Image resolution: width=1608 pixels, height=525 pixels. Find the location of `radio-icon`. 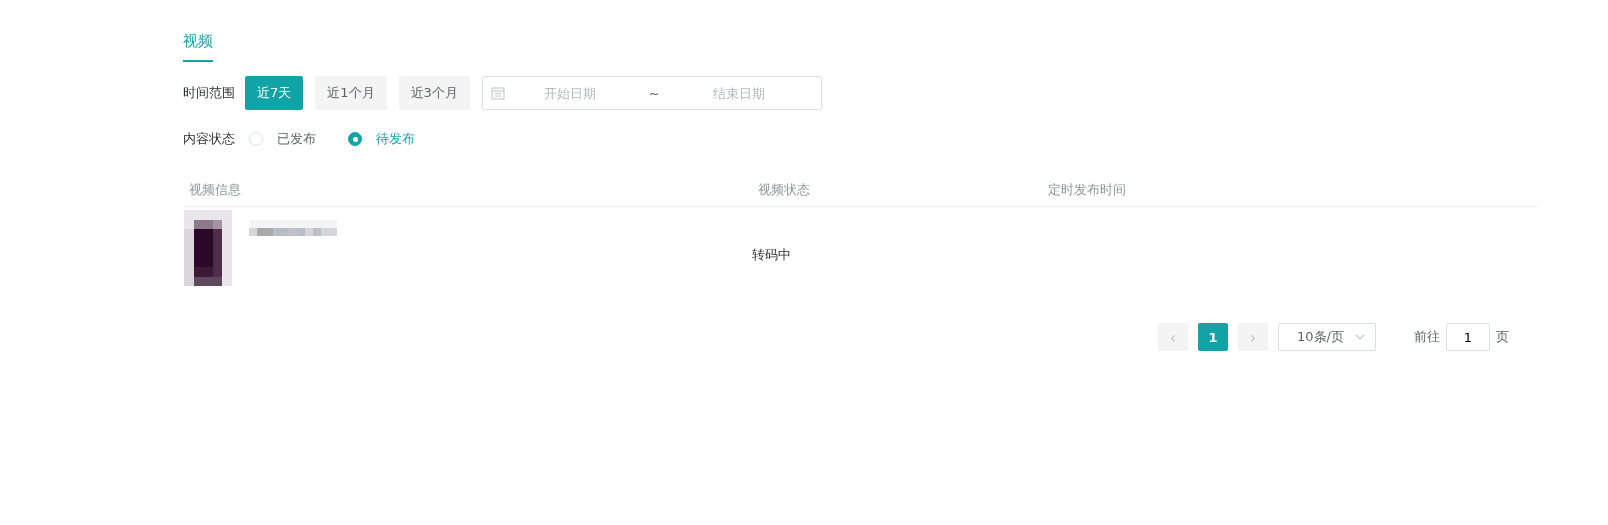

radio-icon is located at coordinates (355, 139).